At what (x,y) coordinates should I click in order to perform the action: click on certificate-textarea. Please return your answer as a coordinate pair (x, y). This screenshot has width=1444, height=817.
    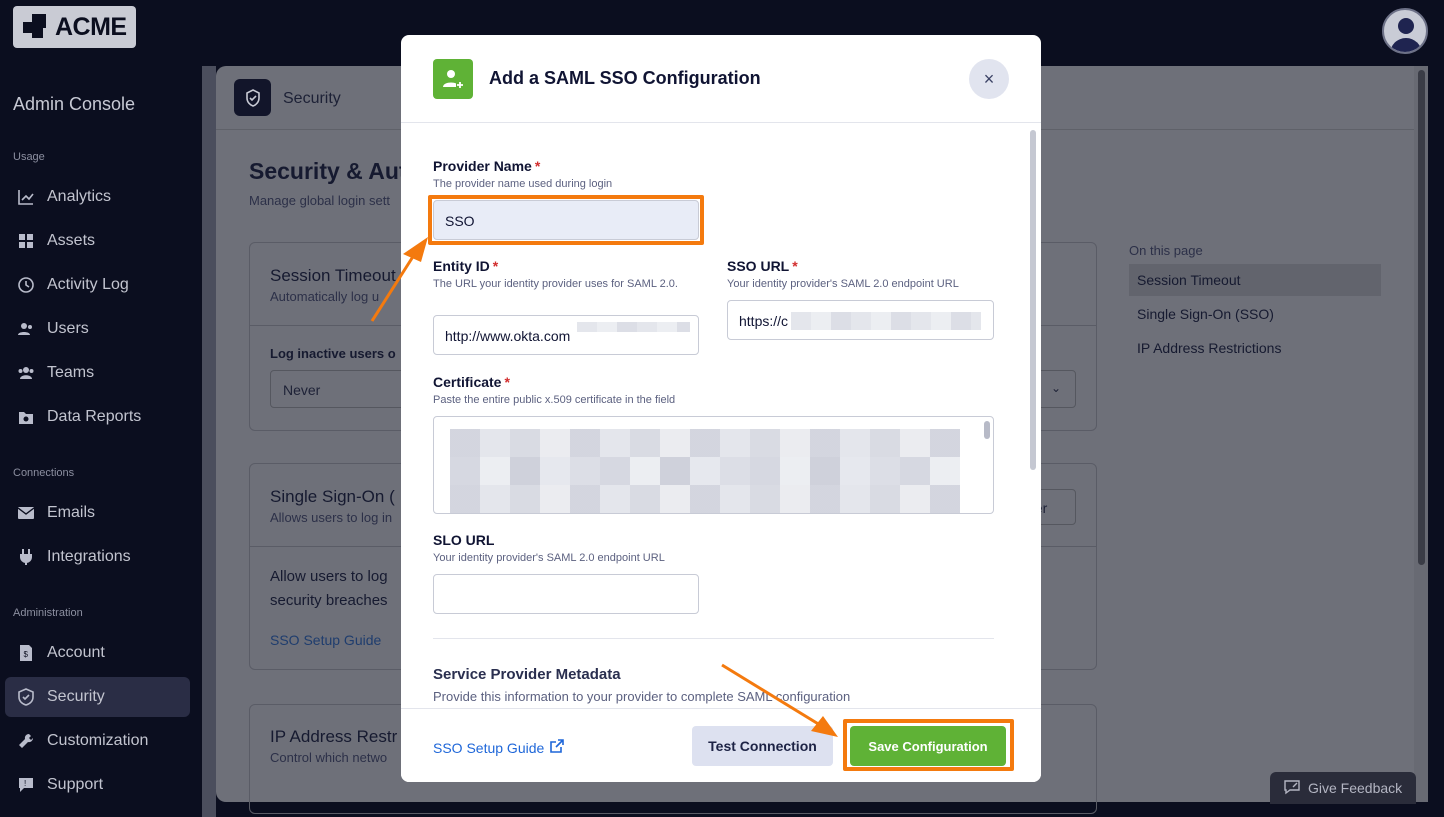
    Looking at the image, I should click on (713, 465).